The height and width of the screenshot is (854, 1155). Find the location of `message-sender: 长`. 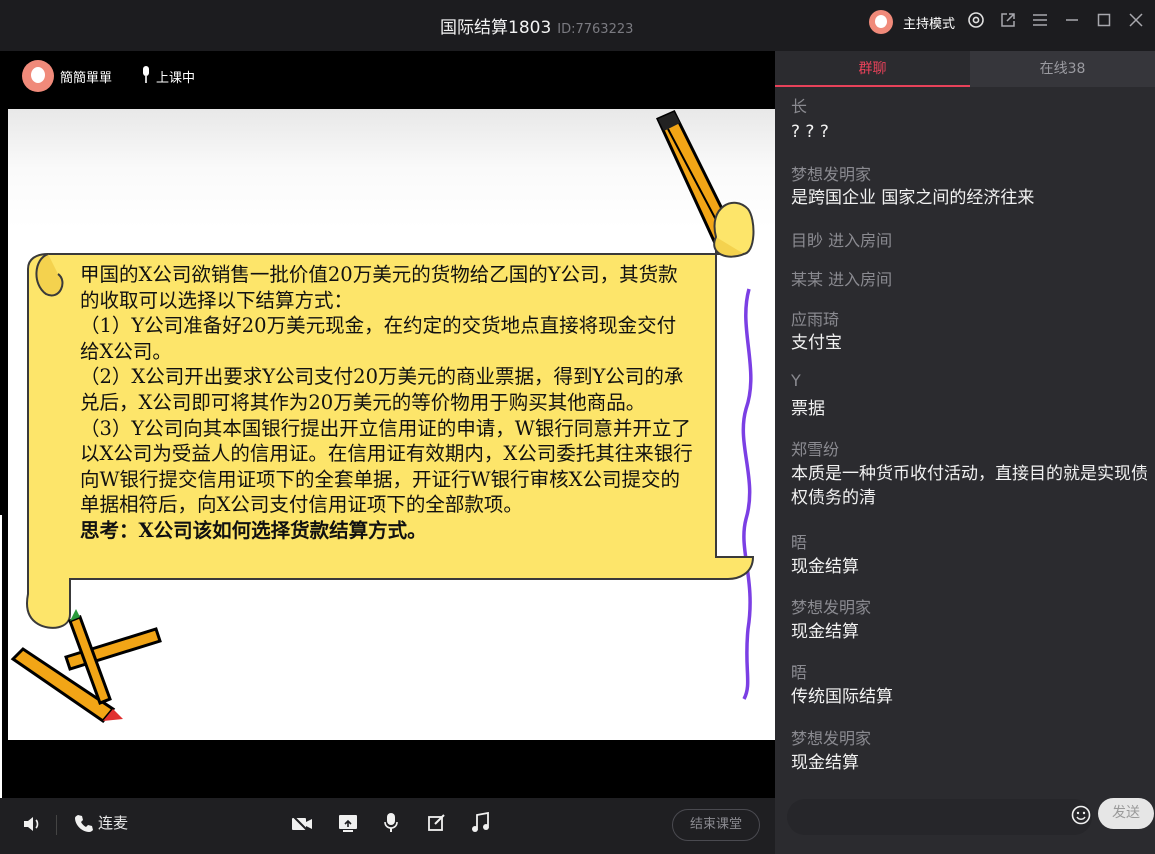

message-sender: 长 is located at coordinates (799, 106).